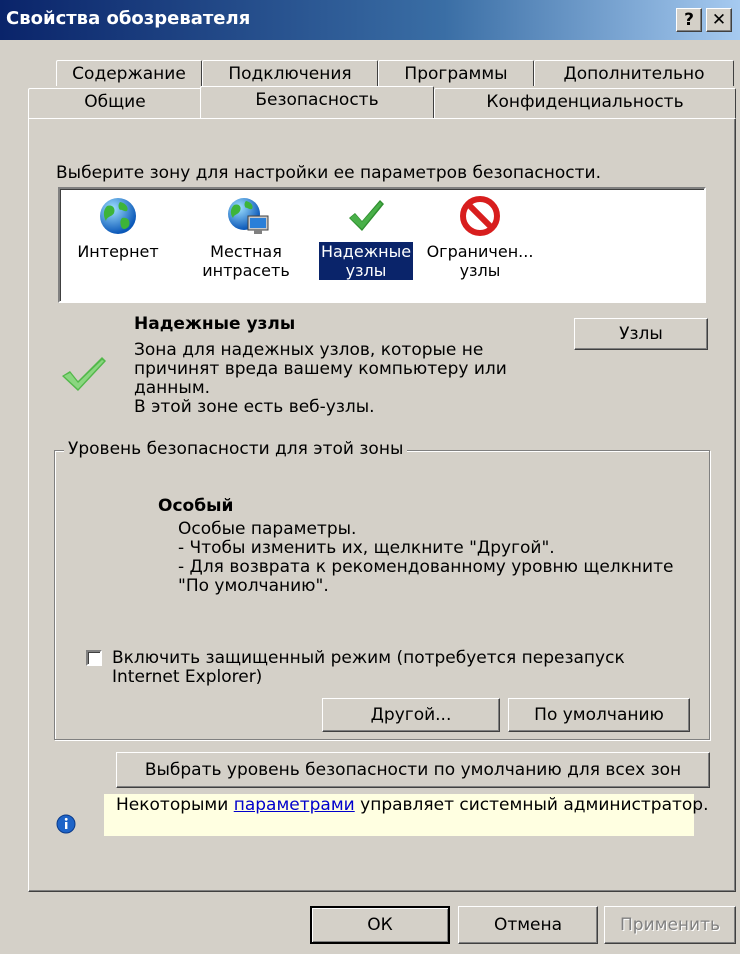  What do you see at coordinates (480, 238) in the screenshot?
I see `zone-restricted-sites: Ограничен... узлы` at bounding box center [480, 238].